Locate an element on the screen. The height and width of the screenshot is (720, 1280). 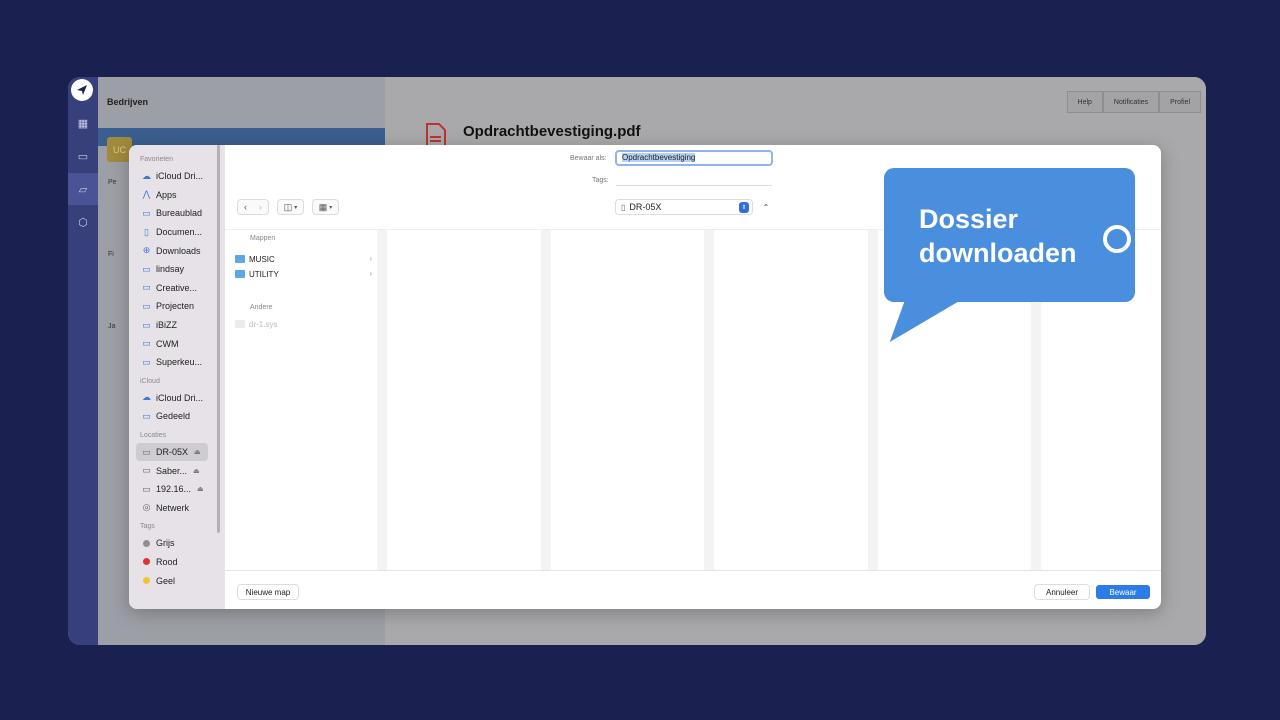
collapse-chevron-icon: ⌃ is located at coordinates (766, 207).